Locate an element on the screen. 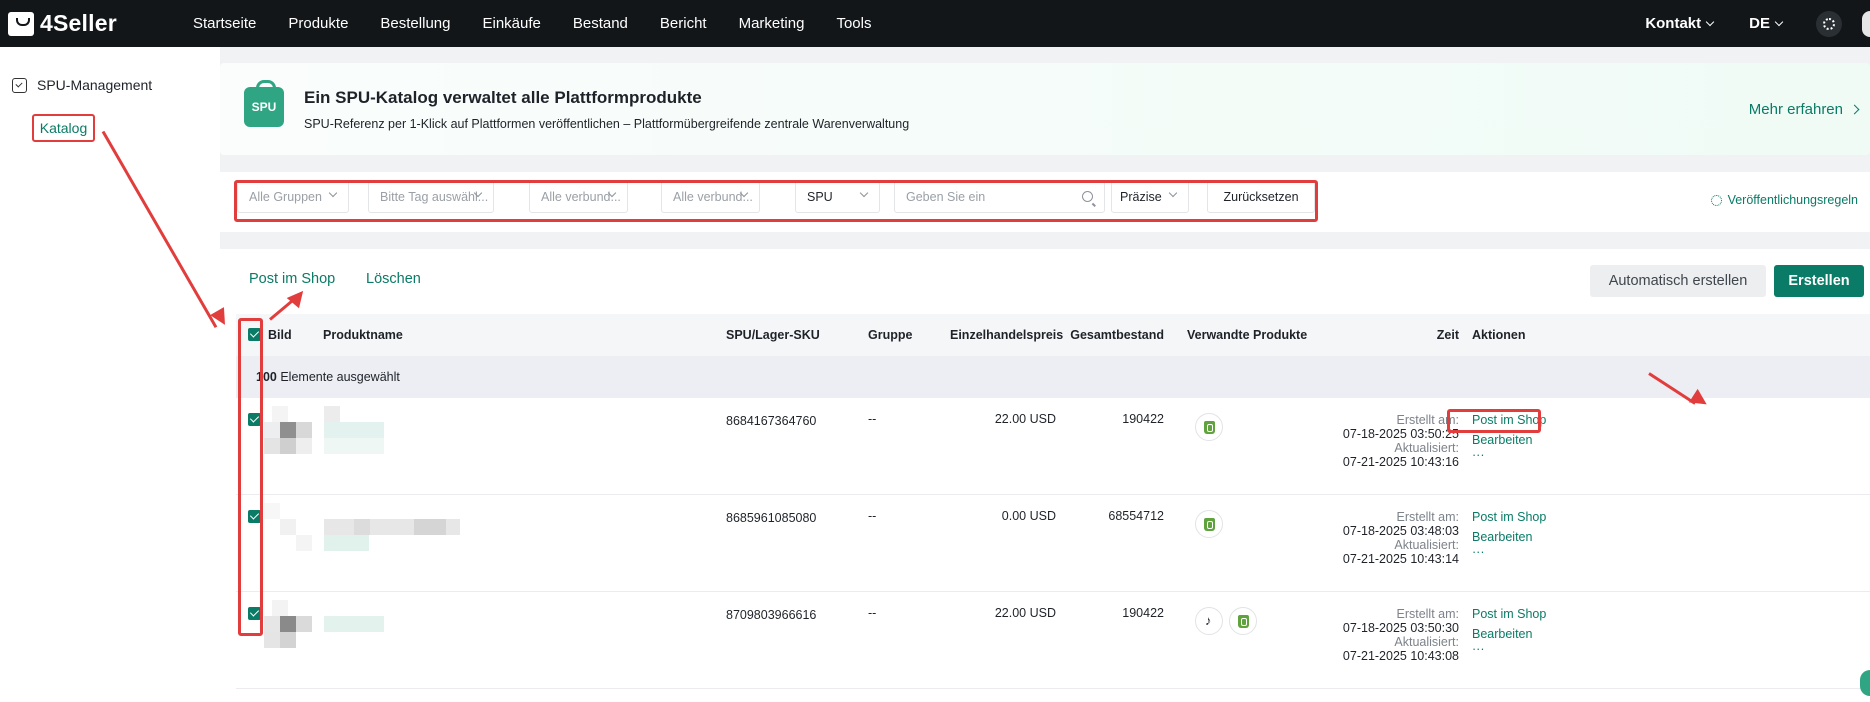  sidebar-section-spu-management: SPU-Management is located at coordinates (82, 85).